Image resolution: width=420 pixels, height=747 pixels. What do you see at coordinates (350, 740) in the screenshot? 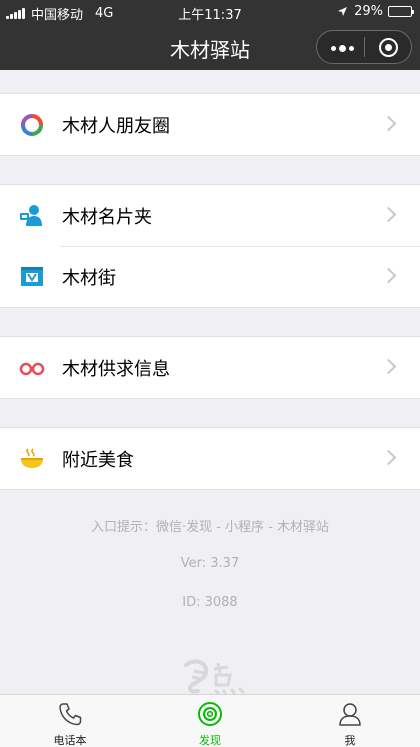
I see `tab-label: 我` at bounding box center [350, 740].